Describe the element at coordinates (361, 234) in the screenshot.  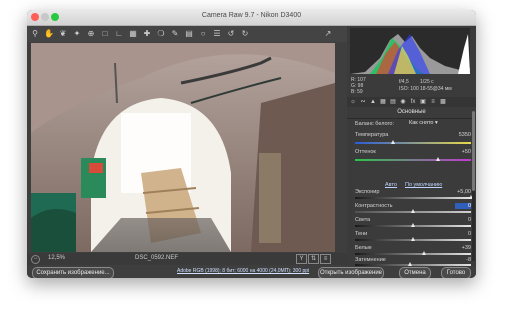
I see `shadows-label: Тени` at that location.